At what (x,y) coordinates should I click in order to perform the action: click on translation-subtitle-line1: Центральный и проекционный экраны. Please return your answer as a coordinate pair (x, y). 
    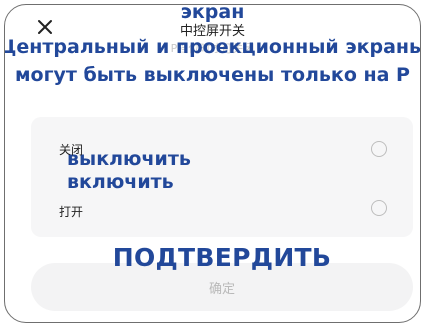
    Looking at the image, I should click on (212, 47).